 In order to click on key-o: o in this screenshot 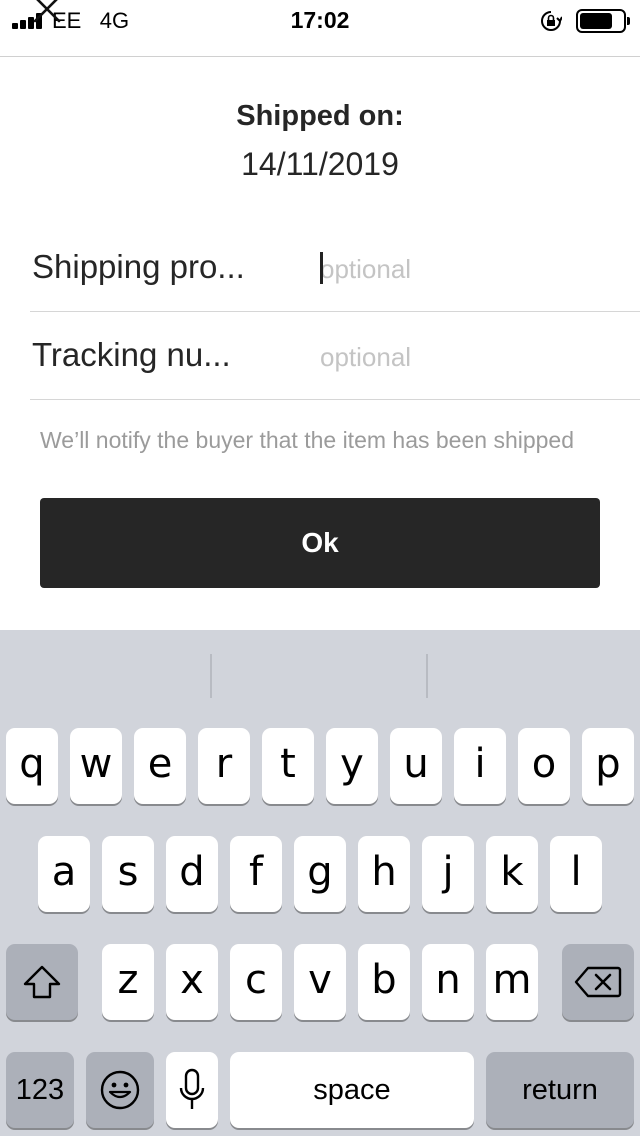, I will do `click(544, 766)`.